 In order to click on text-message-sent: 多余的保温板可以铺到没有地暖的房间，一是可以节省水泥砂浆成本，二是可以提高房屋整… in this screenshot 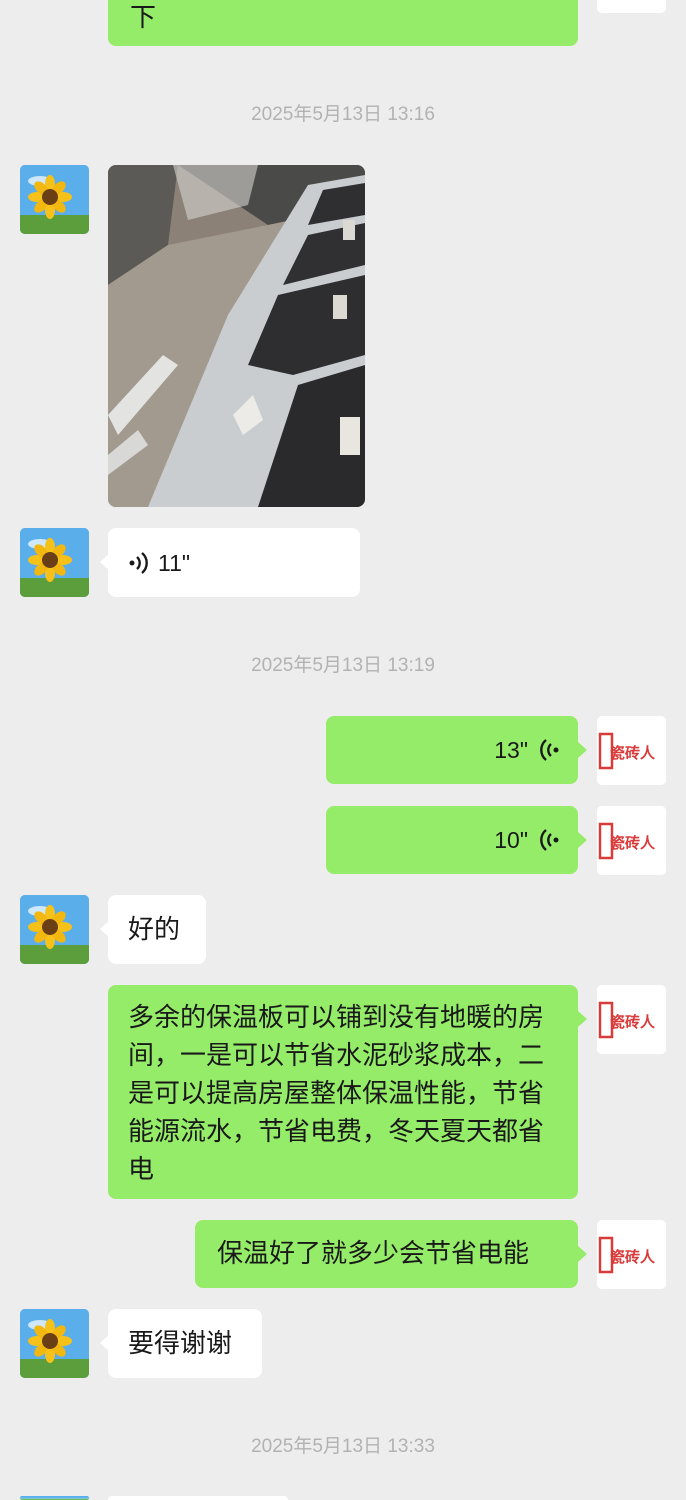, I will do `click(343, 1092)`.